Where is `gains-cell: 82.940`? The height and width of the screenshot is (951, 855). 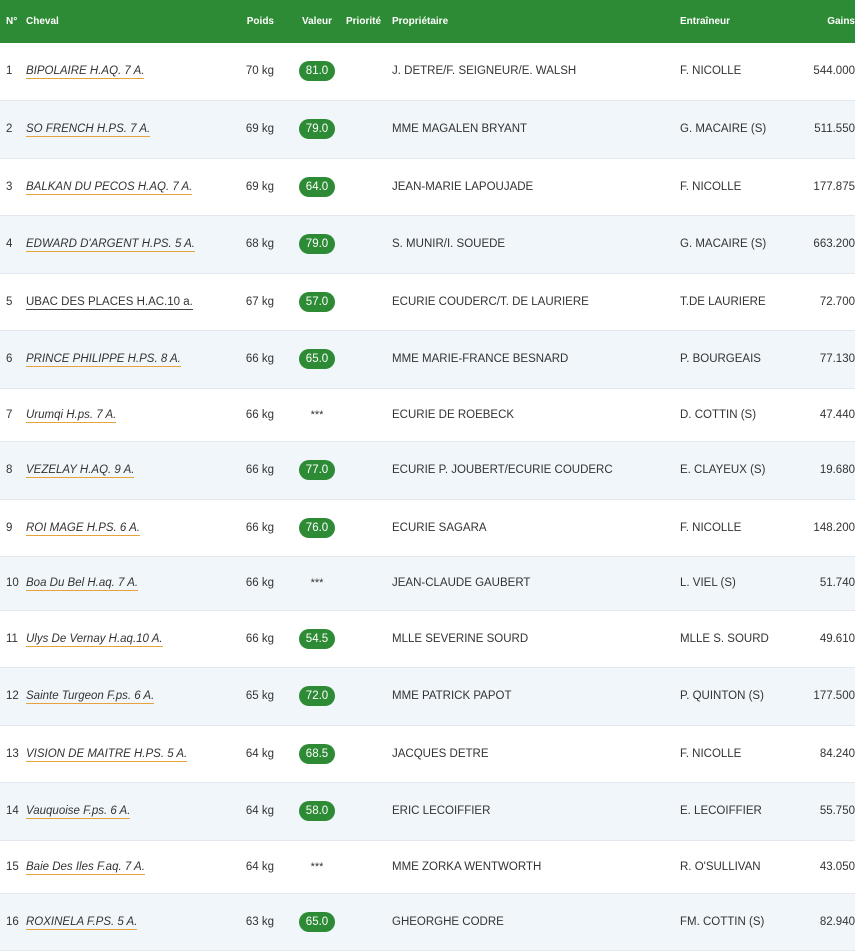 gains-cell: 82.940 is located at coordinates (837, 921).